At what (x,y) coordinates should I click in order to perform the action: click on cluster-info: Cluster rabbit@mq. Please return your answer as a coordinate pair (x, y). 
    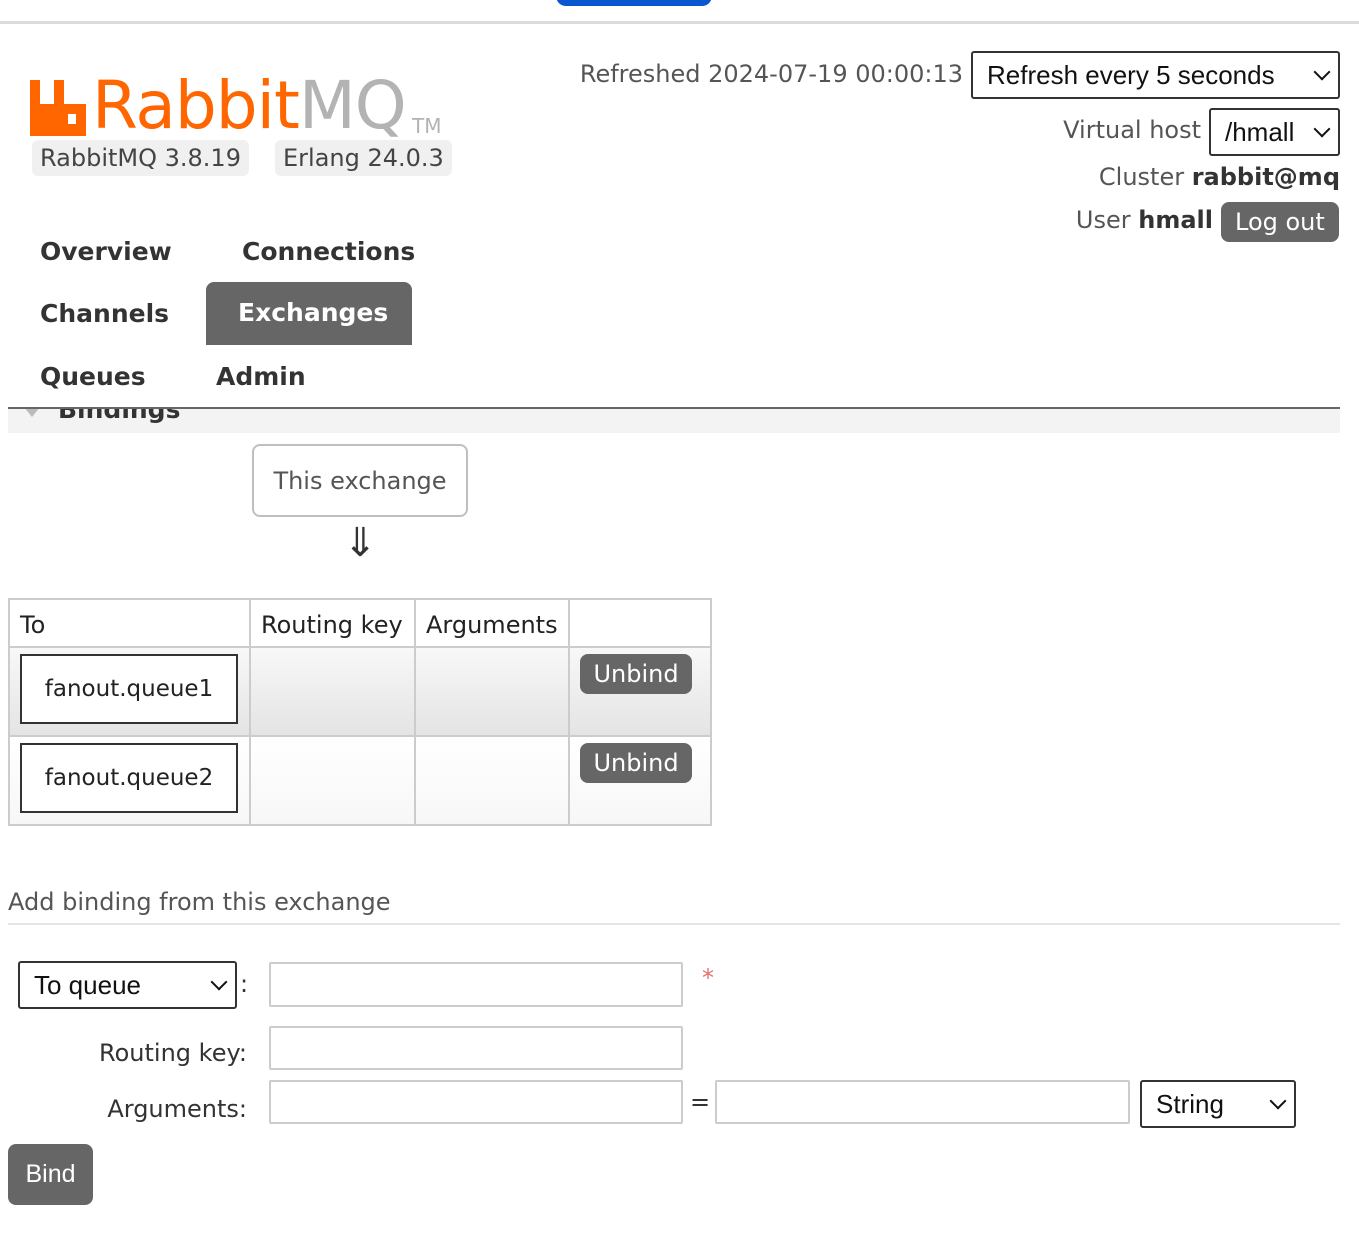
    Looking at the image, I should click on (1219, 177).